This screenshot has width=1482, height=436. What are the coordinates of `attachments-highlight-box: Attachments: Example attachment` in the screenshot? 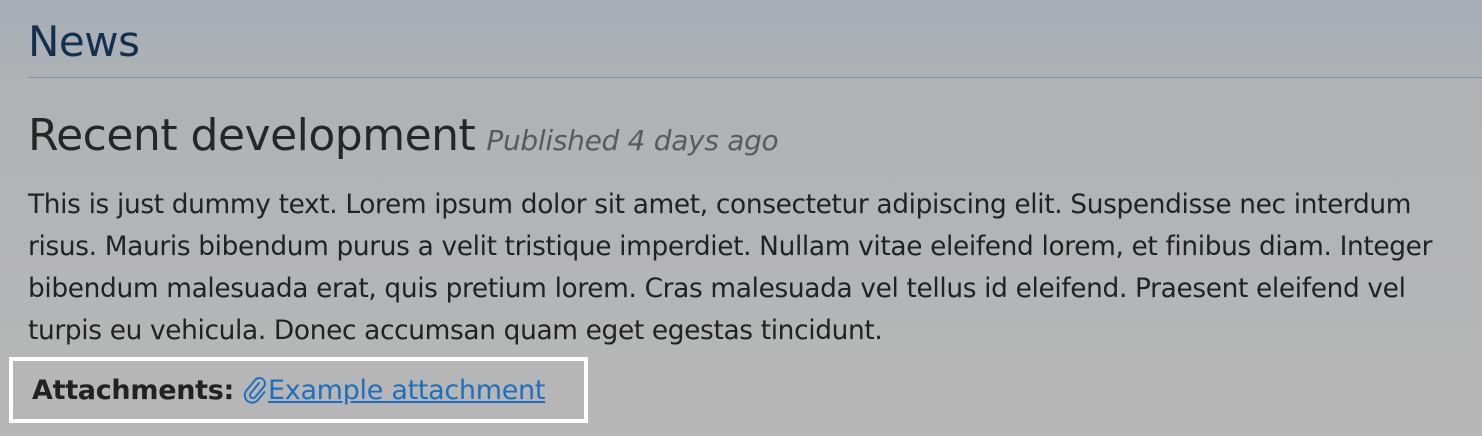 It's located at (298, 390).